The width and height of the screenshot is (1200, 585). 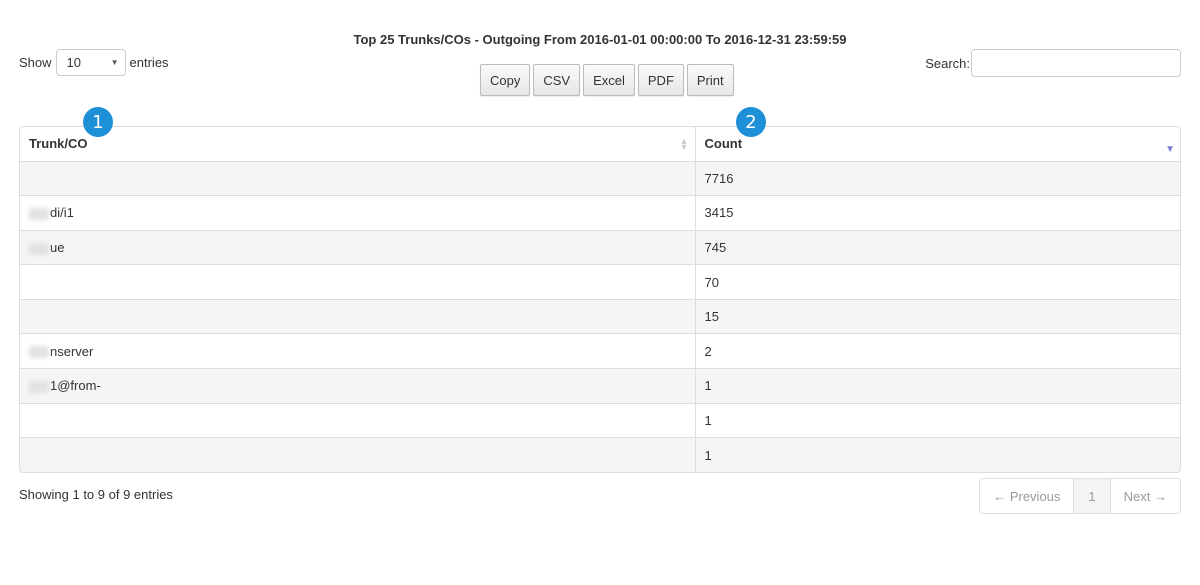 What do you see at coordinates (73, 62) in the screenshot?
I see `page-length-value: 10` at bounding box center [73, 62].